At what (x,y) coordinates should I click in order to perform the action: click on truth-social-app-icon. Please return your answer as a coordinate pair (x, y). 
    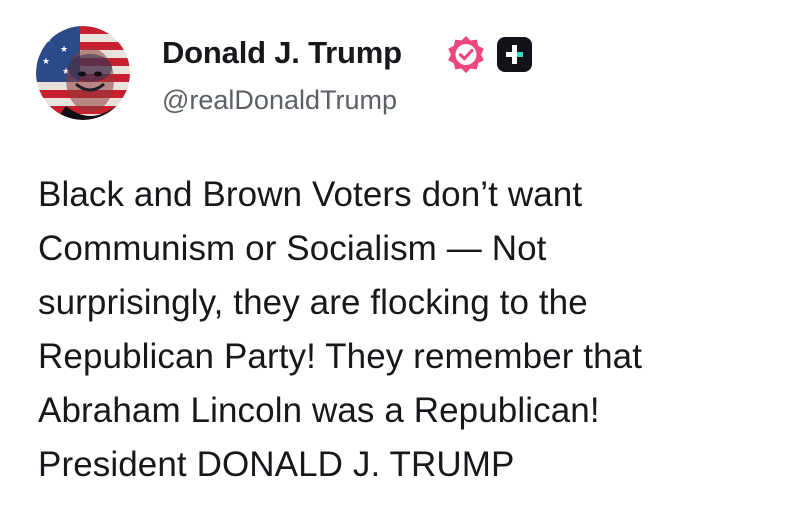
    Looking at the image, I should click on (514, 54).